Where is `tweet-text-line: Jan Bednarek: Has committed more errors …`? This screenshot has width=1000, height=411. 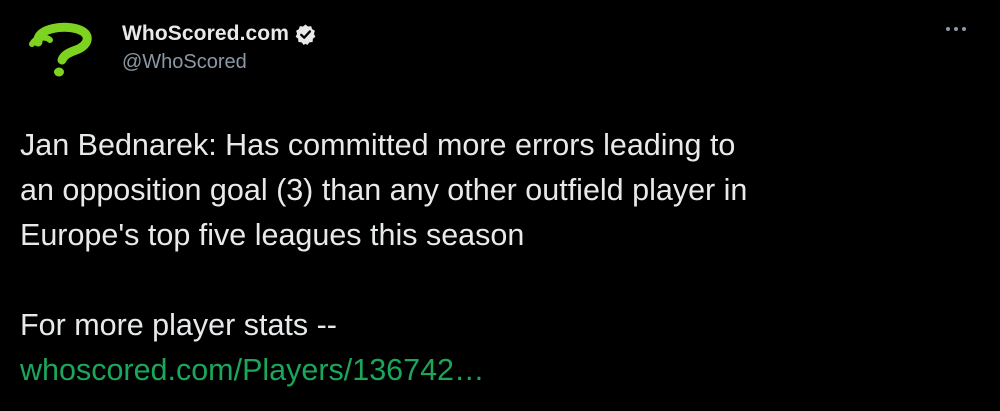 tweet-text-line: Jan Bednarek: Has committed more errors … is located at coordinates (378, 145).